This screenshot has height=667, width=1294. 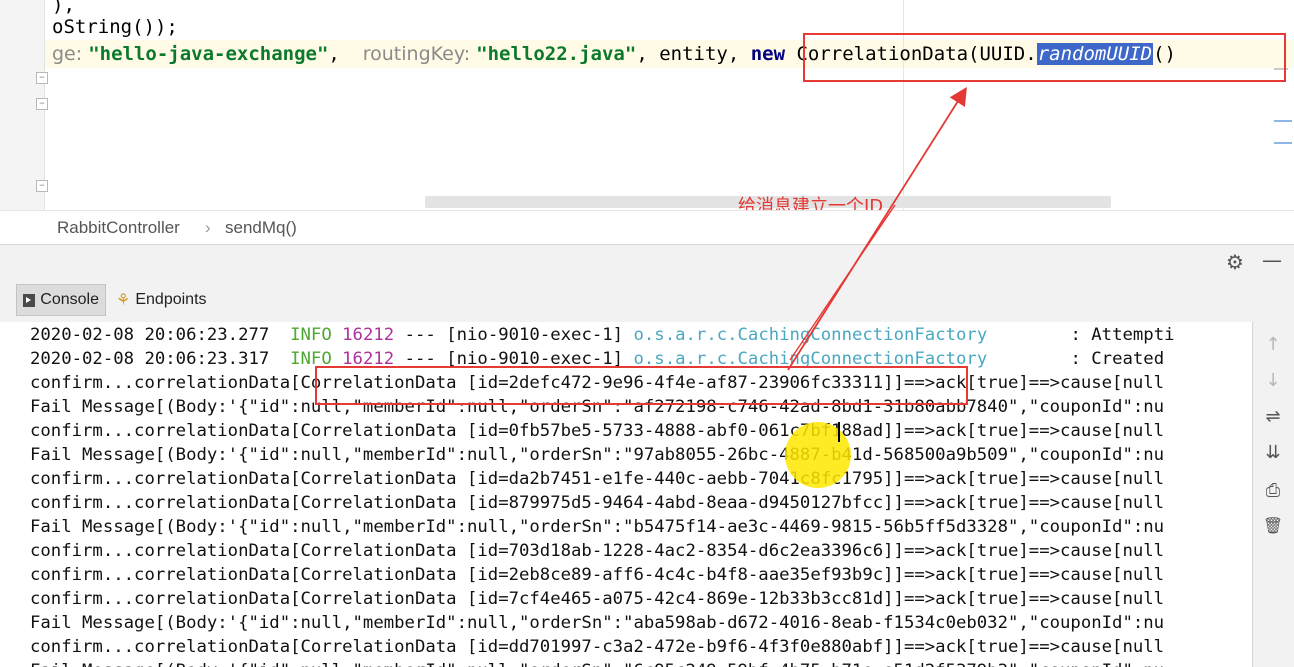 What do you see at coordinates (1273, 381) in the screenshot?
I see `scroll-down-icon: ↓` at bounding box center [1273, 381].